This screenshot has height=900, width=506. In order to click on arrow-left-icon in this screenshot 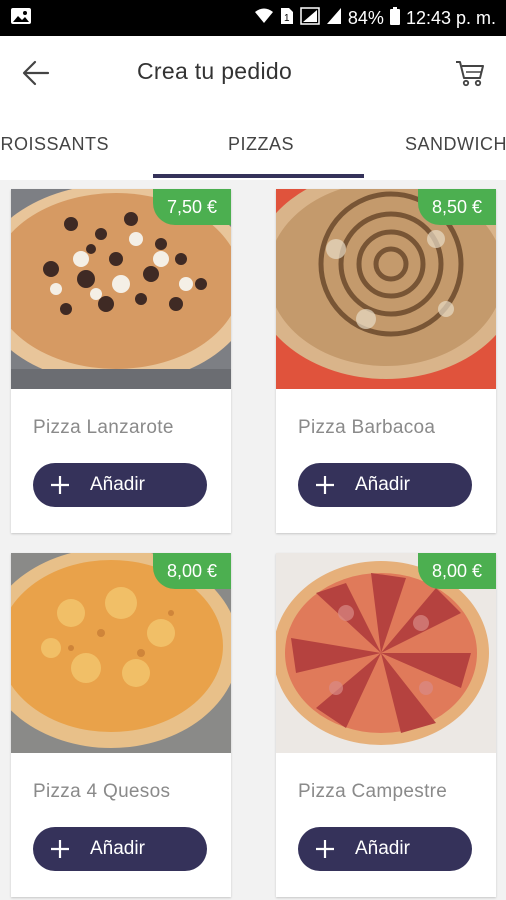, I will do `click(36, 73)`.